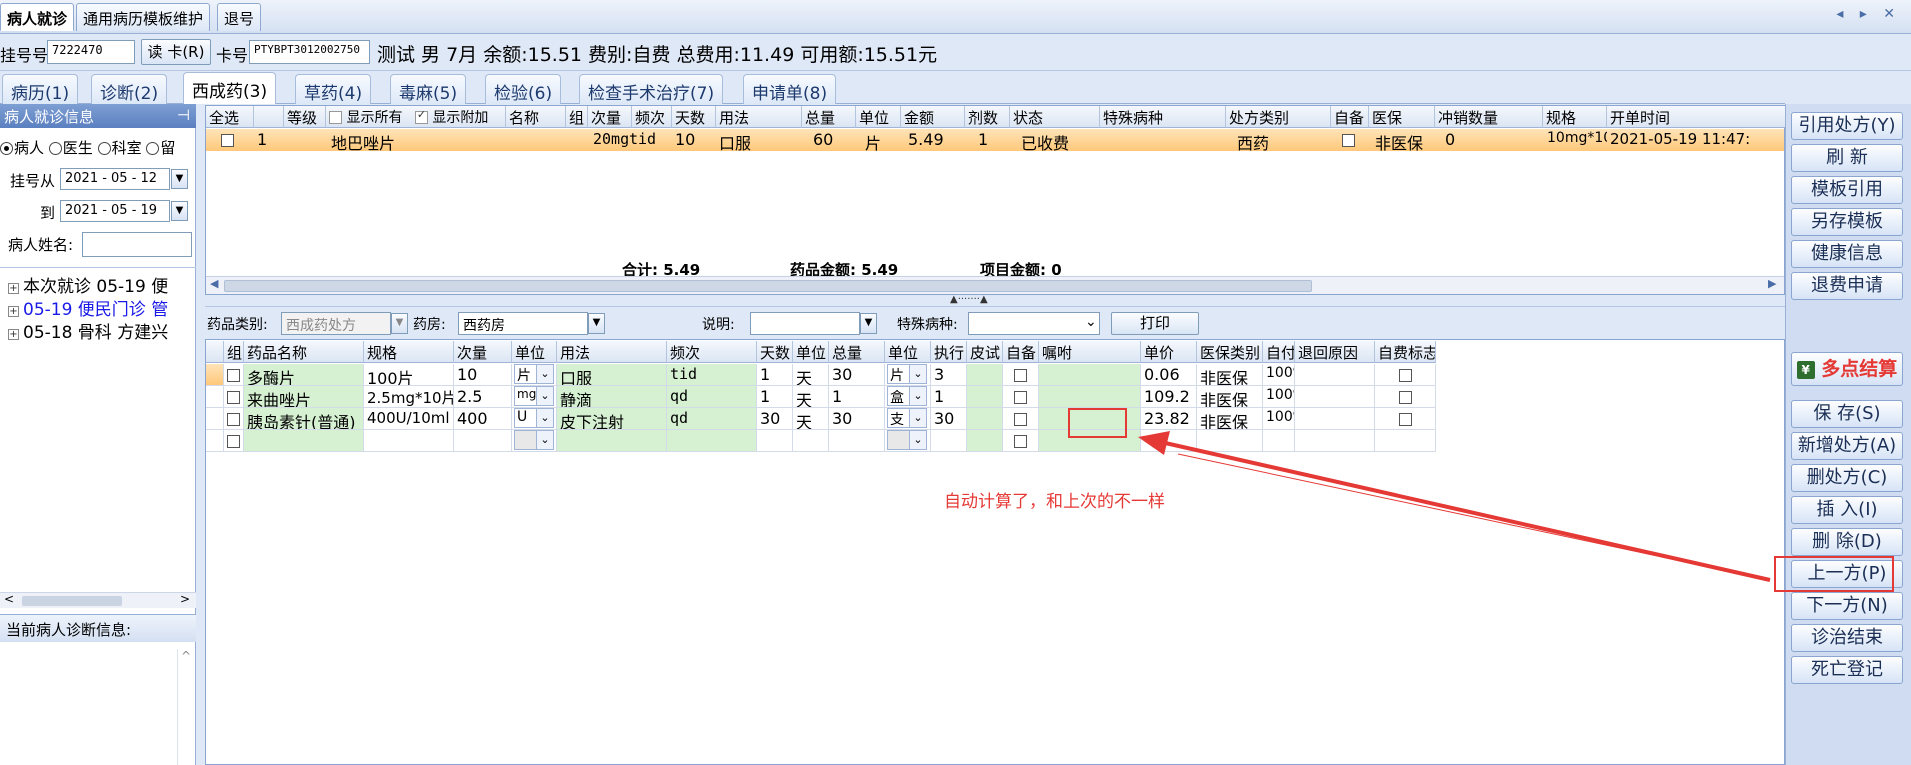 Image resolution: width=1911 pixels, height=765 pixels. What do you see at coordinates (1772, 283) in the screenshot?
I see `scroll-right-icon: ▶` at bounding box center [1772, 283].